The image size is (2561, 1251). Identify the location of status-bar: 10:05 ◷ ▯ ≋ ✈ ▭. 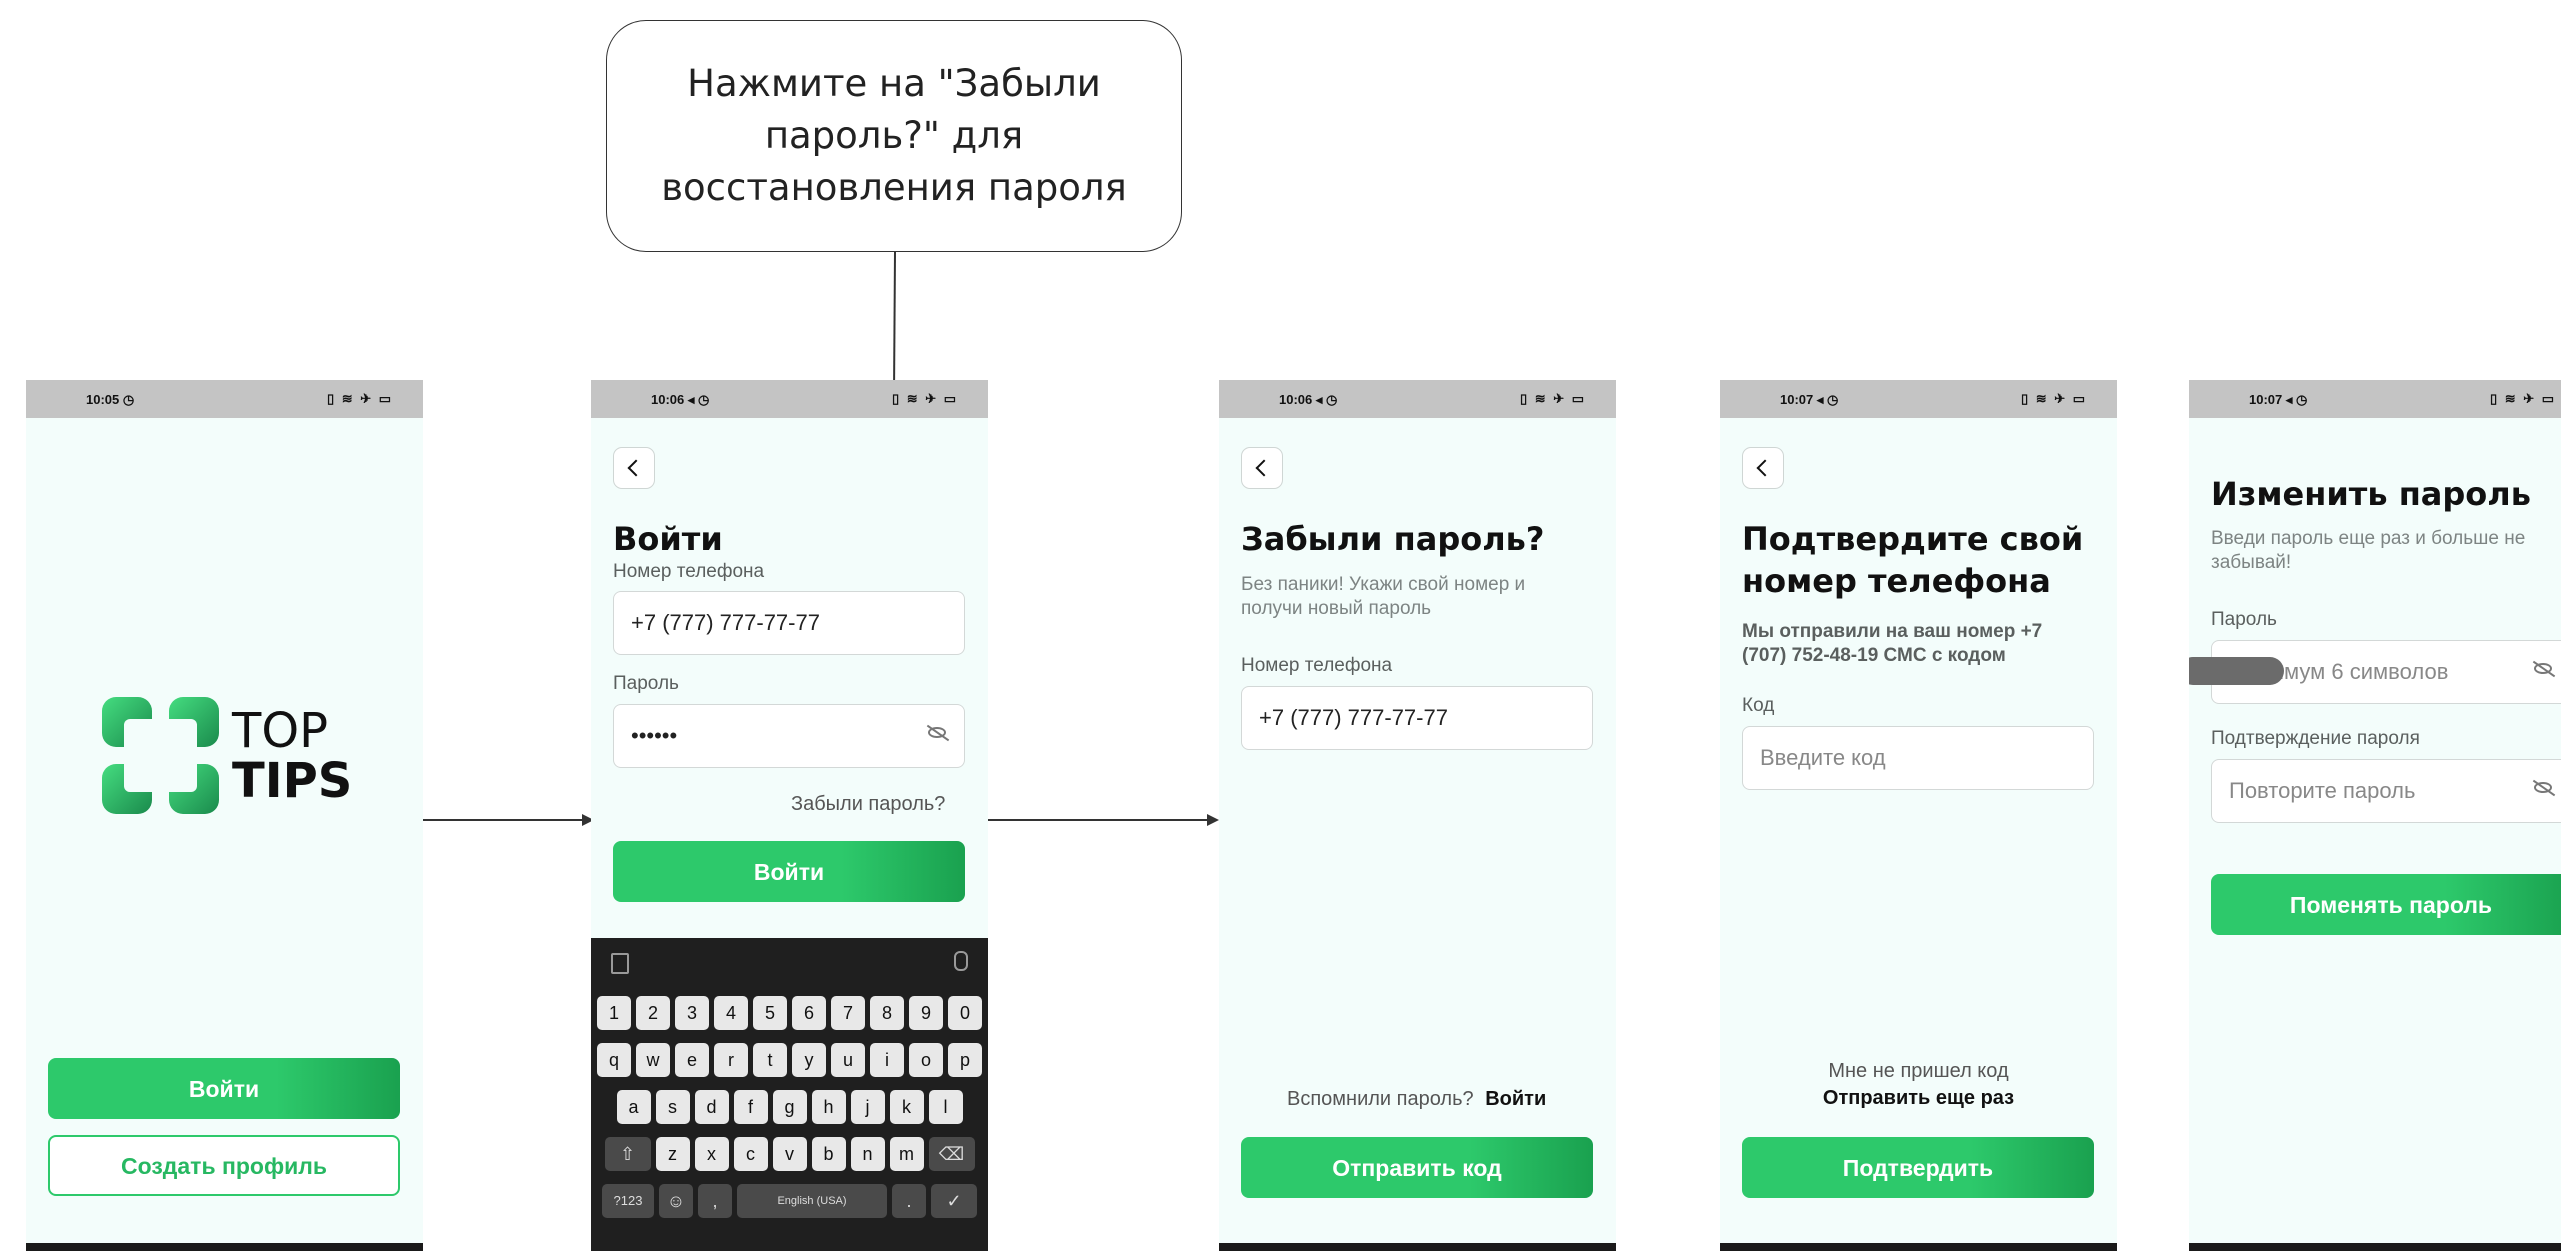
(224, 399).